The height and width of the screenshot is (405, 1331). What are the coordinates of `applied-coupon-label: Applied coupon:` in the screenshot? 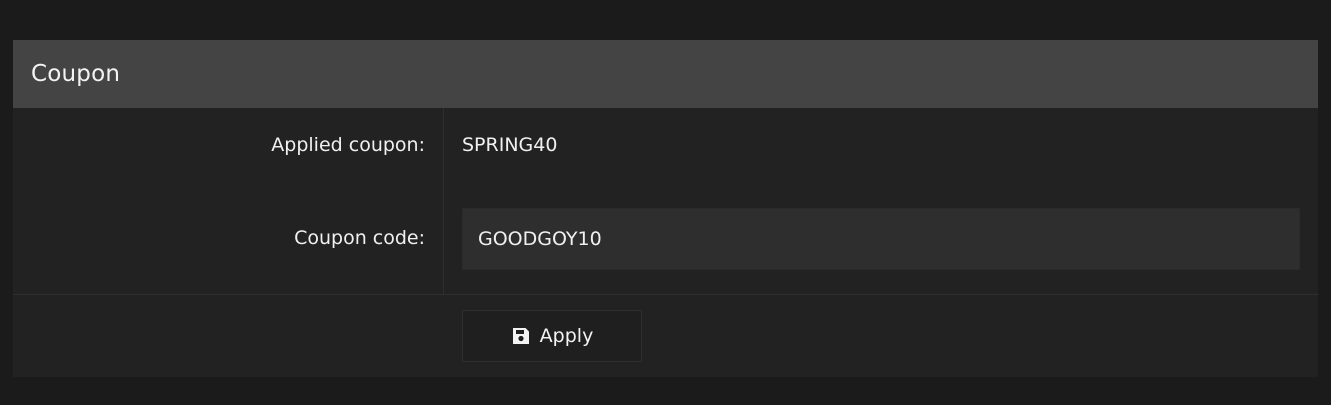 It's located at (348, 145).